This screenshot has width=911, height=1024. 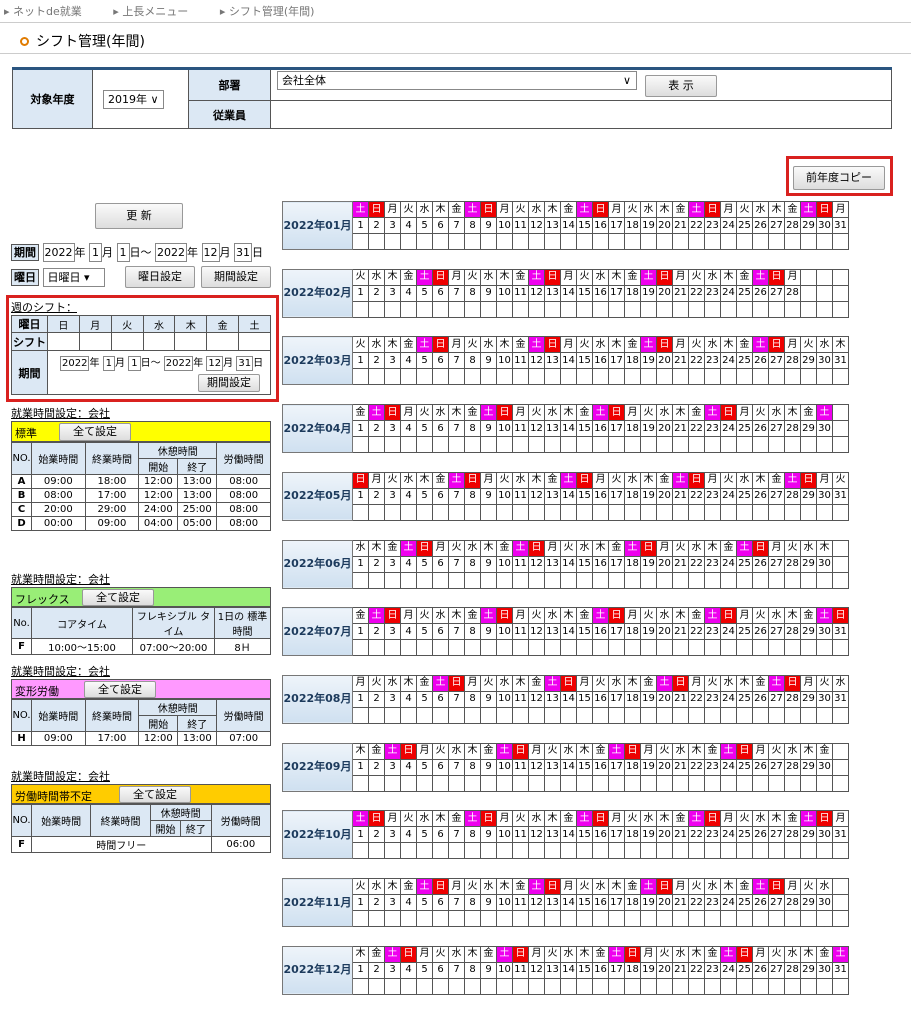 What do you see at coordinates (215, 363) in the screenshot?
I see `weekly-end-month: 12` at bounding box center [215, 363].